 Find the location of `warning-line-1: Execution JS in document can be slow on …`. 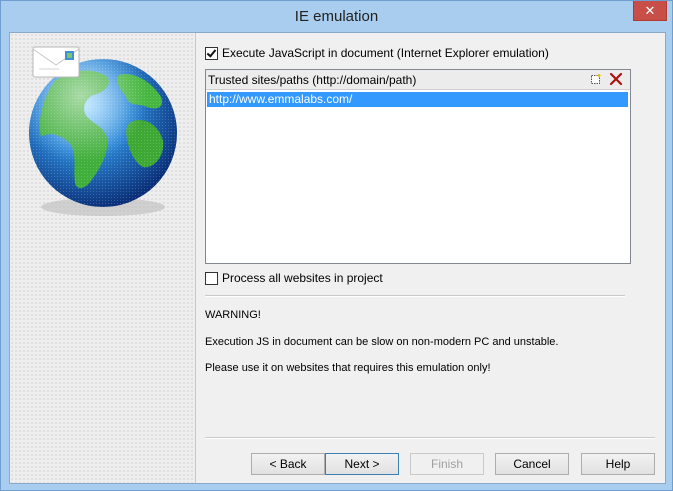

warning-line-1: Execution JS in document can be slow on … is located at coordinates (382, 342).